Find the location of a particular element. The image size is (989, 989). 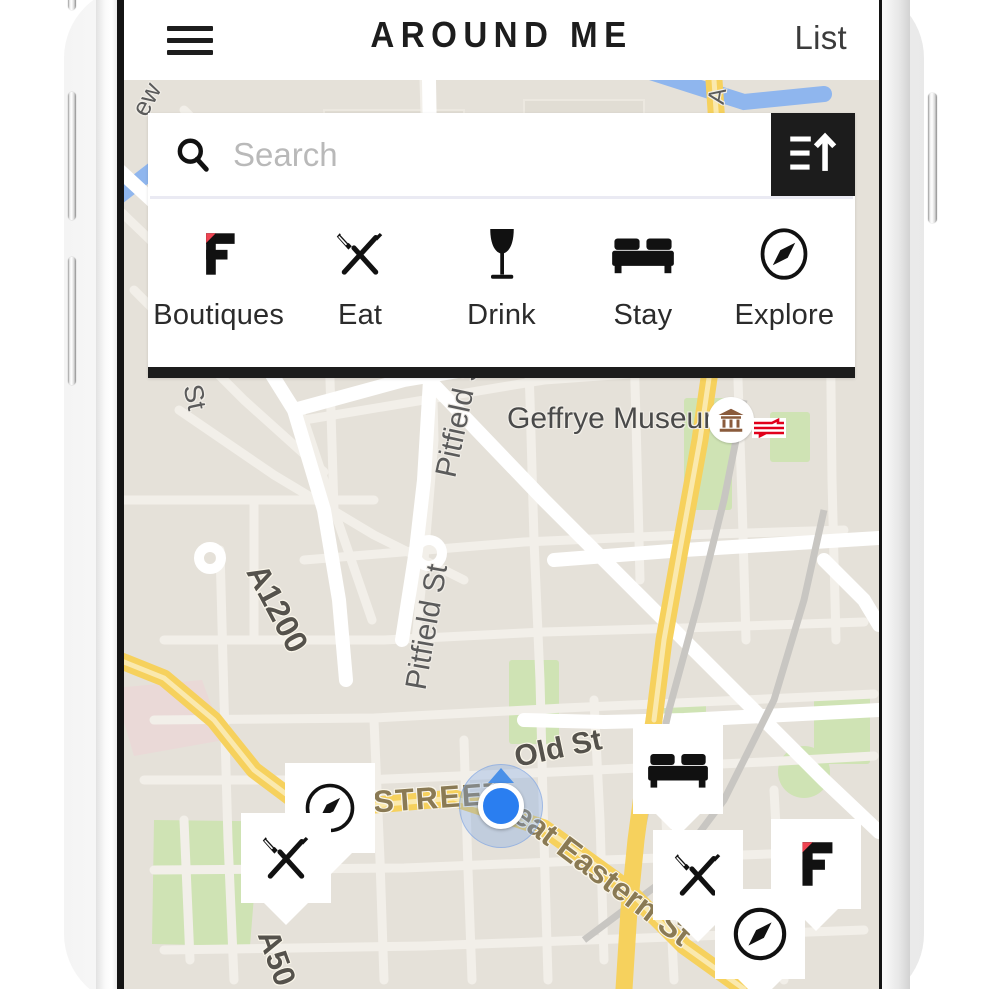

mute-switch-button is located at coordinates (72, 5).